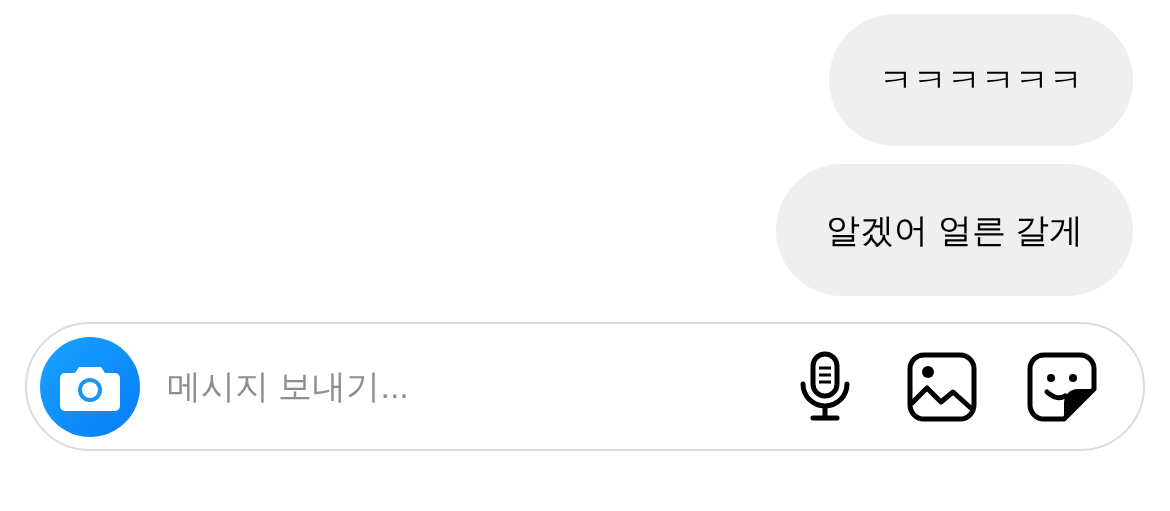 The height and width of the screenshot is (511, 1170). Describe the element at coordinates (825, 386) in the screenshot. I see `microphone-icon` at that location.